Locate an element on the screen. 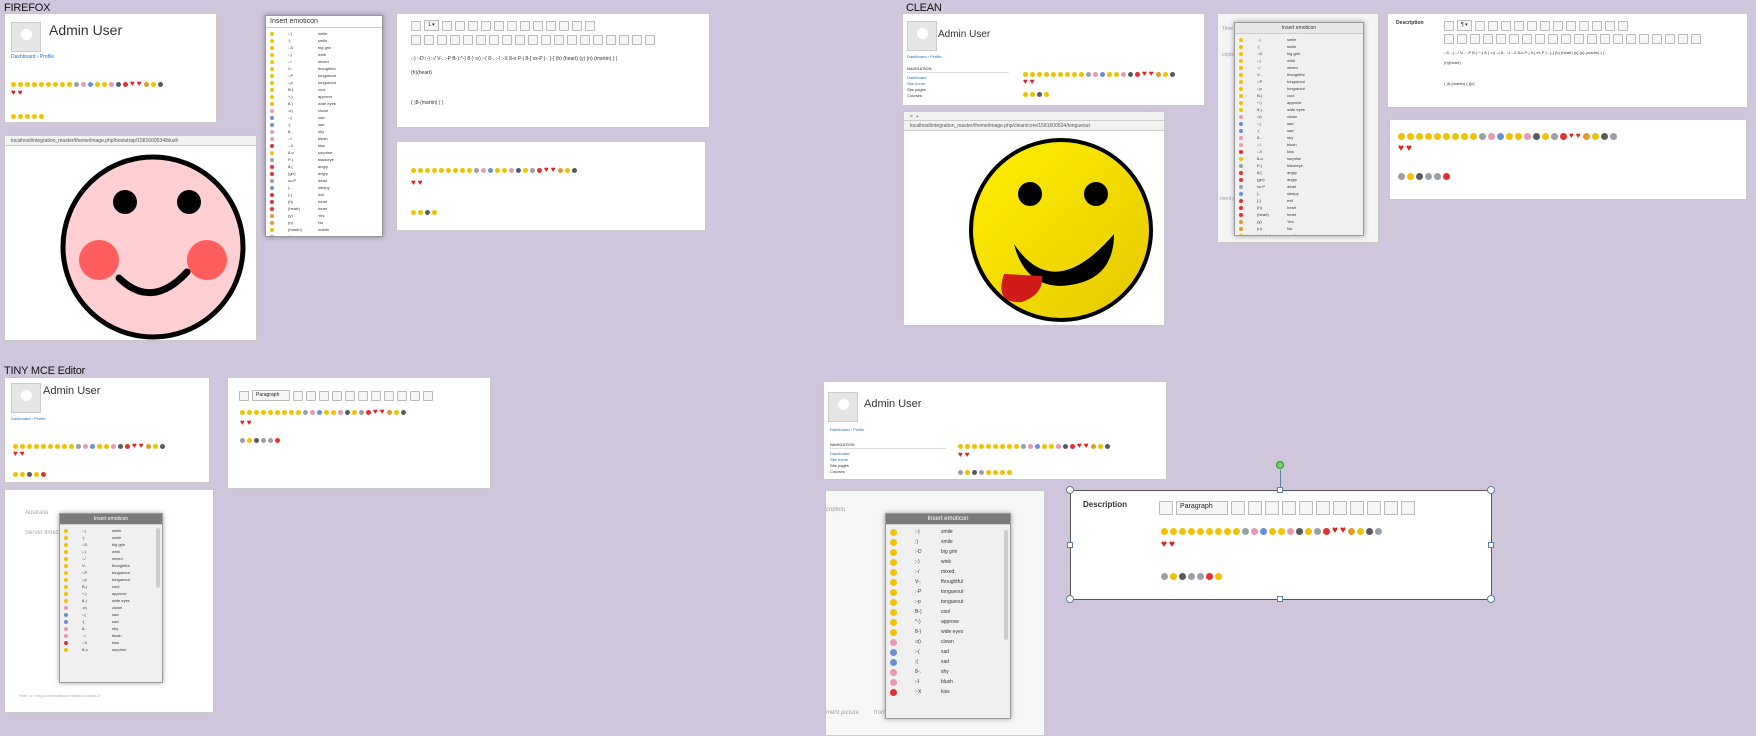  format-dropdown: 1 ▾ is located at coordinates (431, 25).